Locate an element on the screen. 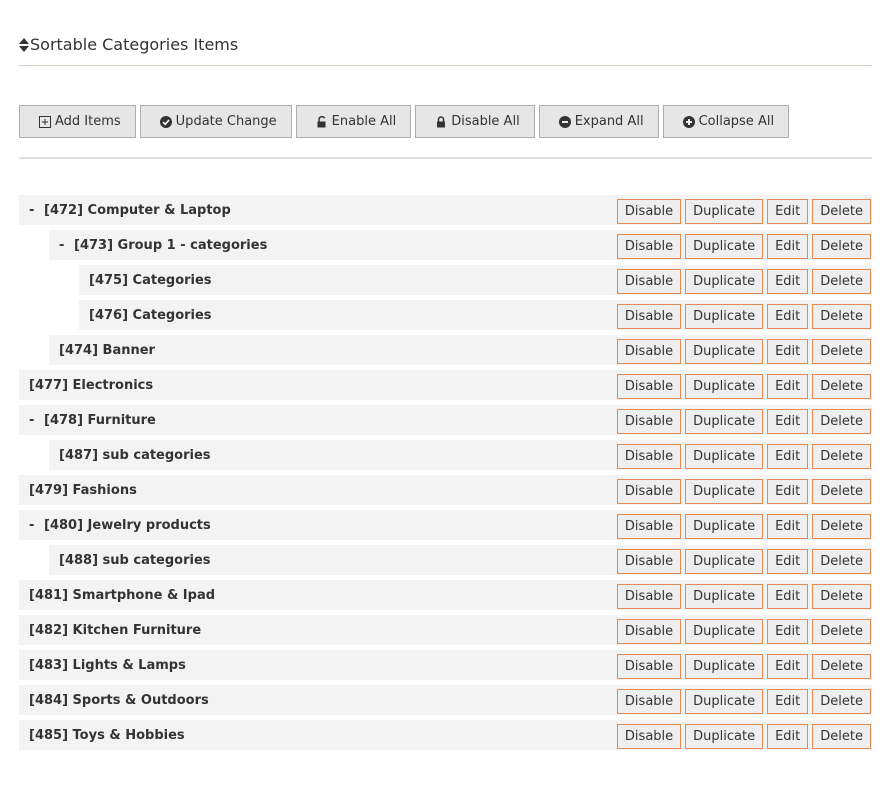  unlock-icon is located at coordinates (321, 121).